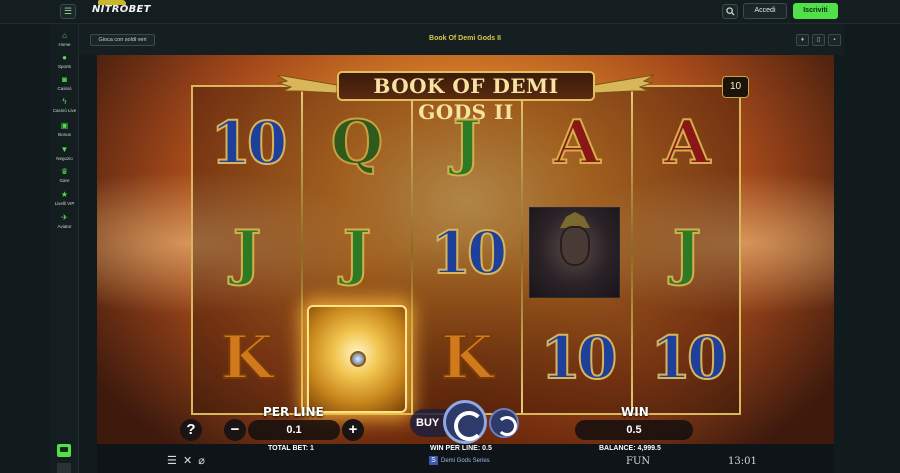 Image resolution: width=900 pixels, height=473 pixels. Describe the element at coordinates (64, 35) in the screenshot. I see `home-icon: ⌂` at that location.